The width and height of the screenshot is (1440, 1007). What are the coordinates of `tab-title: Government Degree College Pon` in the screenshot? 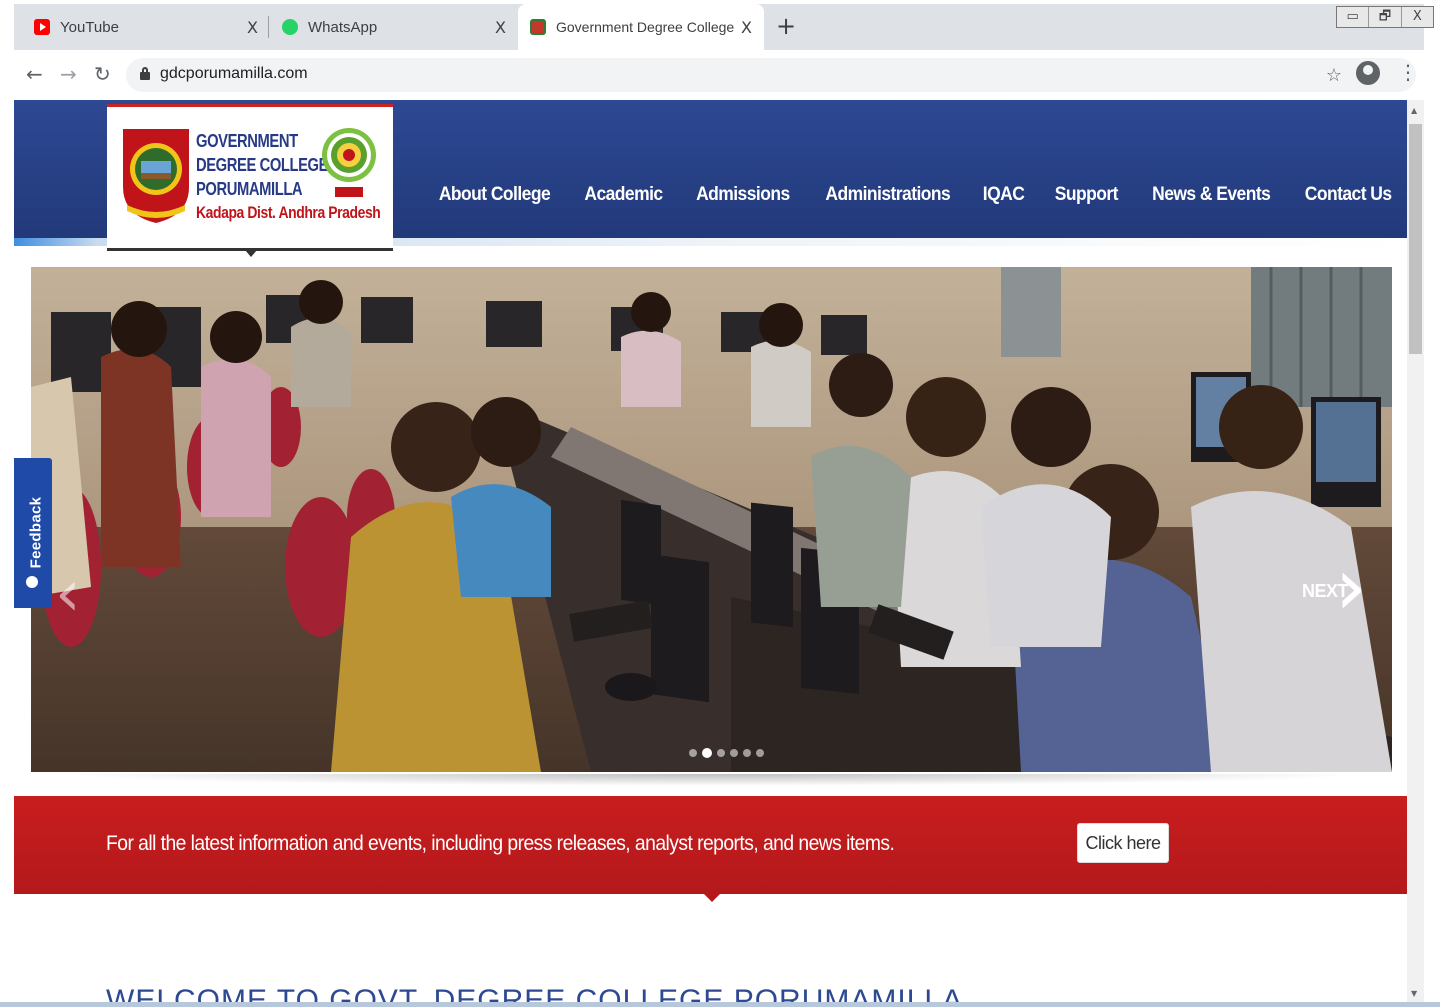 It's located at (646, 27).